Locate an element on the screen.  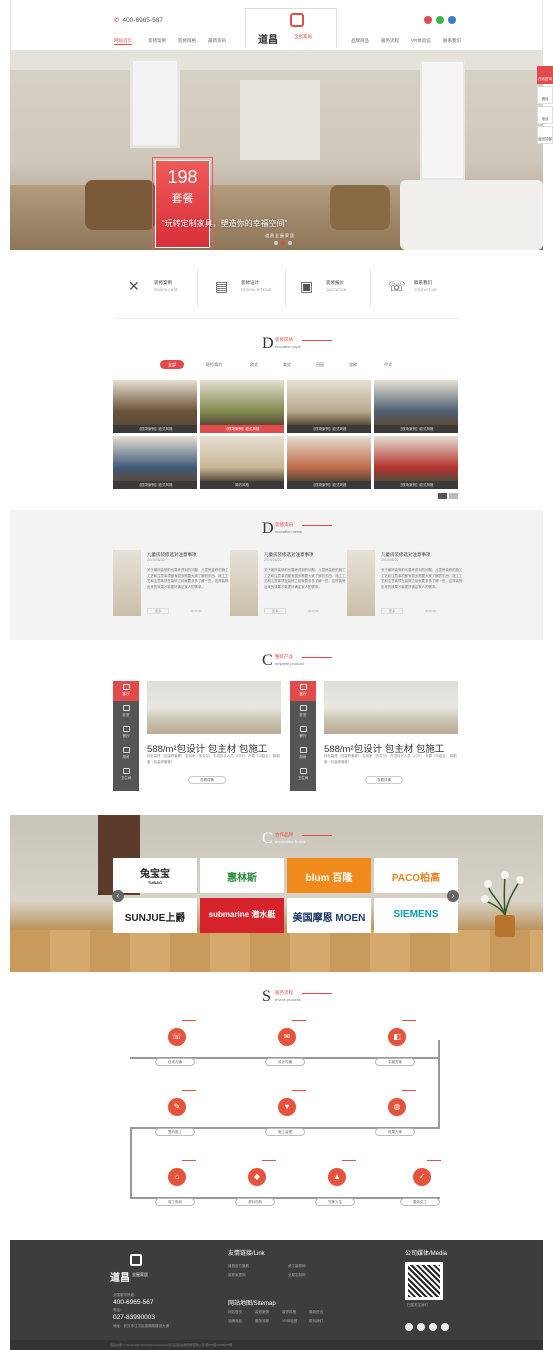
side-tool-top: 返回顶部 is located at coordinates (545, 135).